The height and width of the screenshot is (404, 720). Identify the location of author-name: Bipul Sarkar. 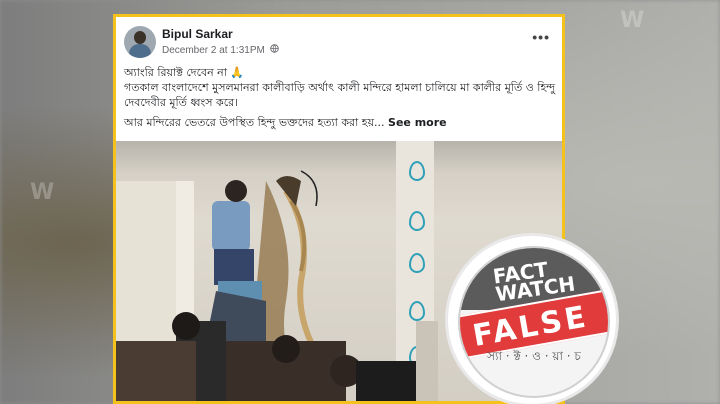
(197, 34).